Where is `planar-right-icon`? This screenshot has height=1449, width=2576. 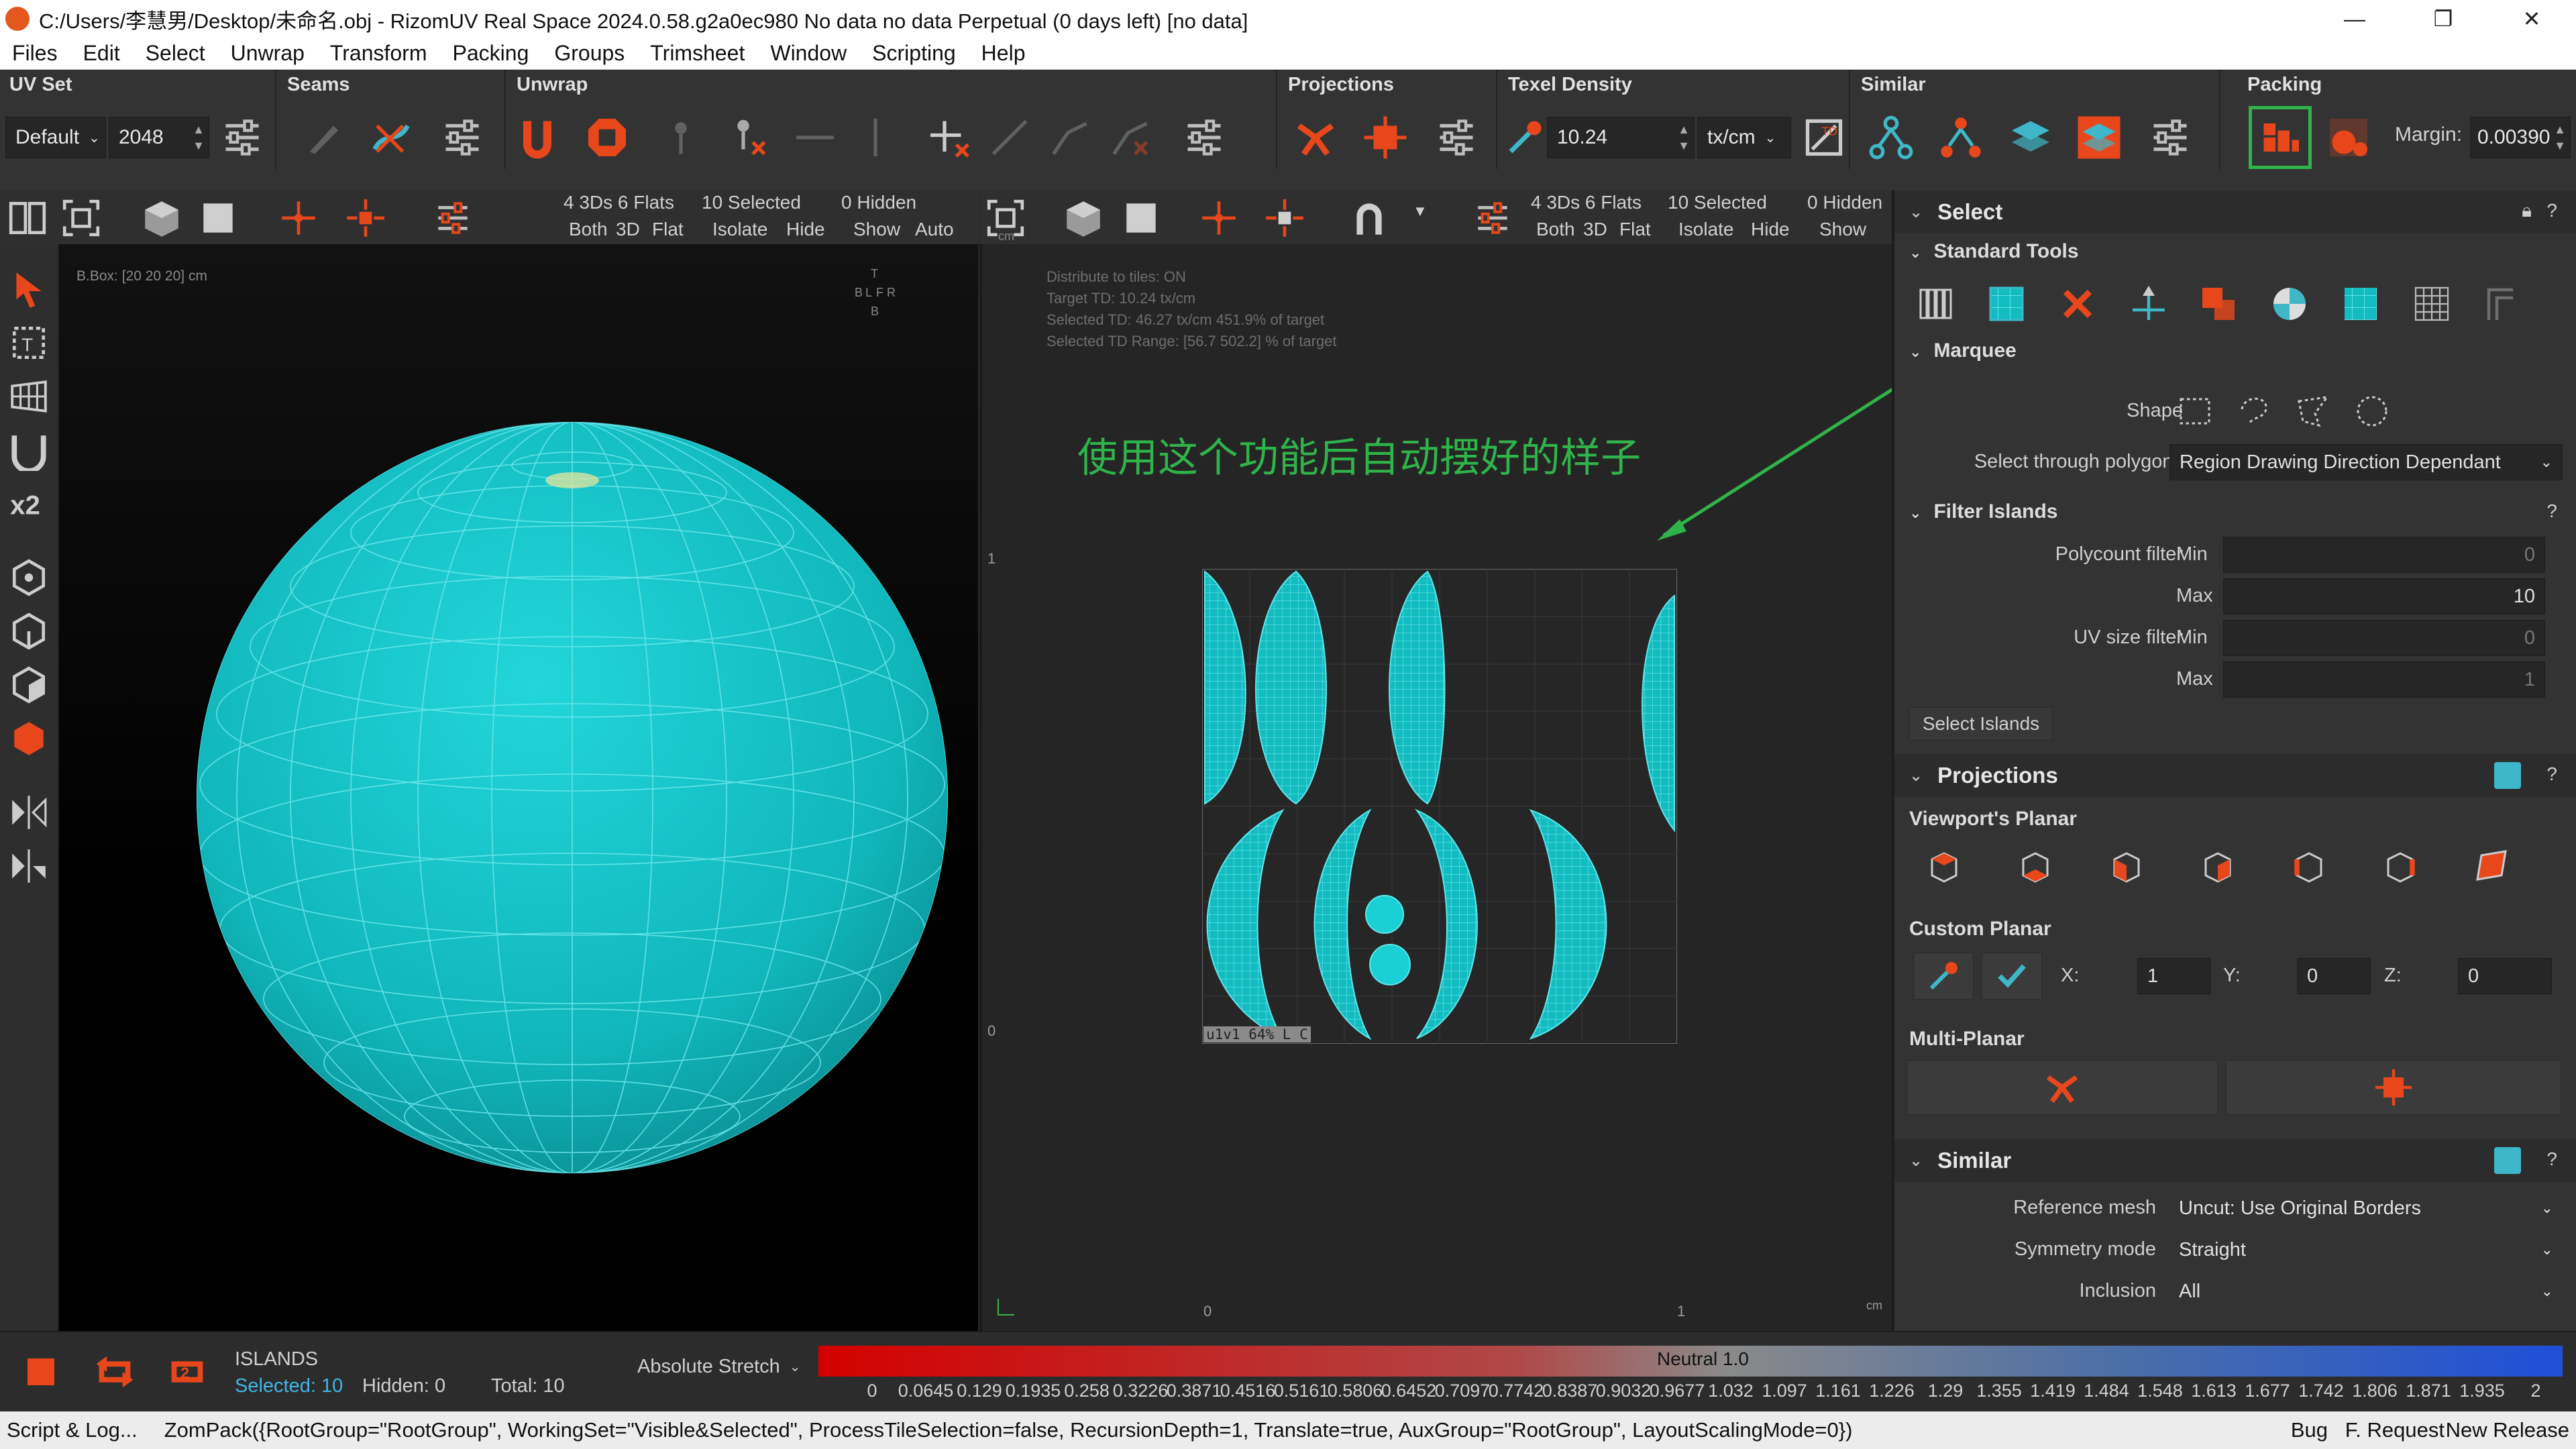
planar-right-icon is located at coordinates (2400, 865).